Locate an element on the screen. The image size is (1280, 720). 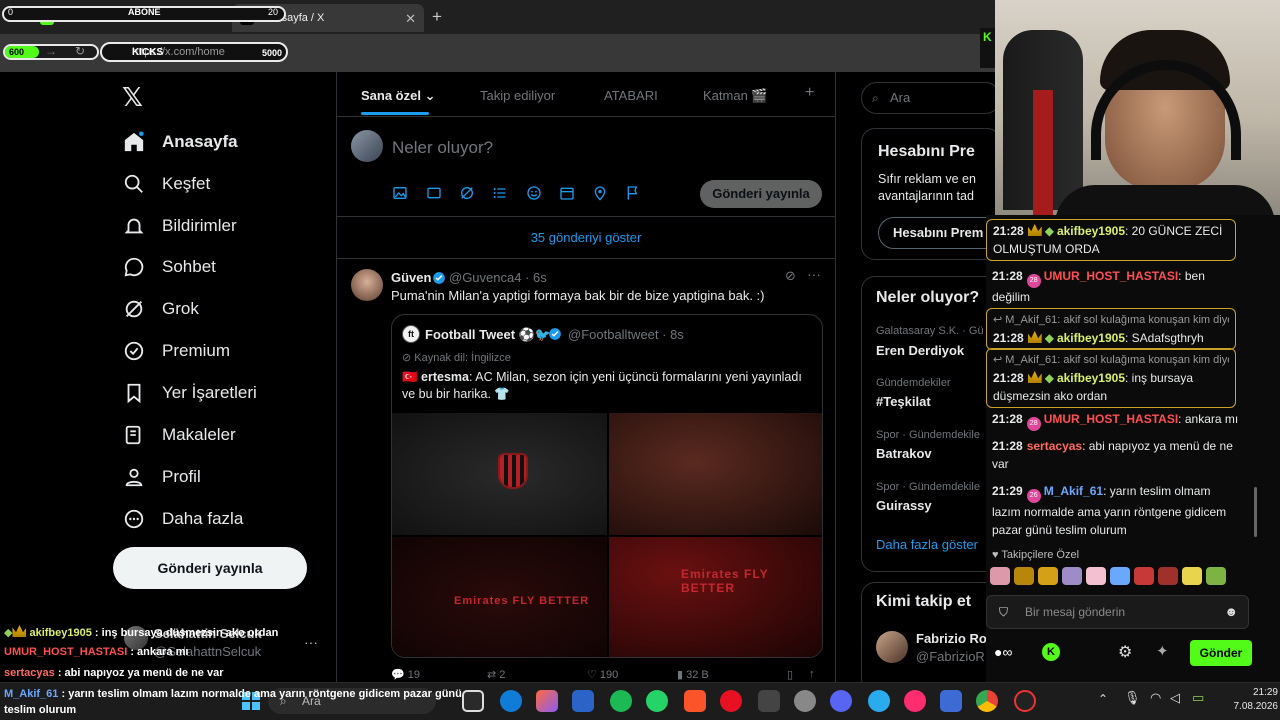
reload-icon: ↻ is located at coordinates (80, 51).